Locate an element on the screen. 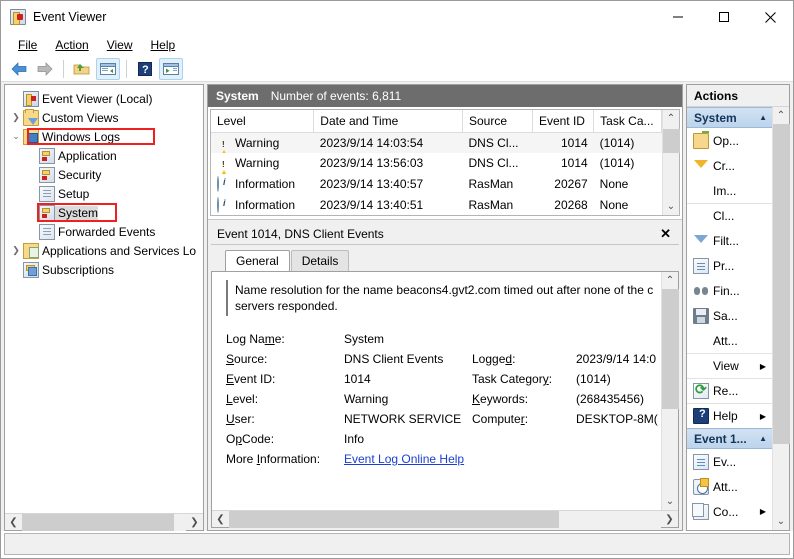  details-hscroll-track is located at coordinates (445, 519).